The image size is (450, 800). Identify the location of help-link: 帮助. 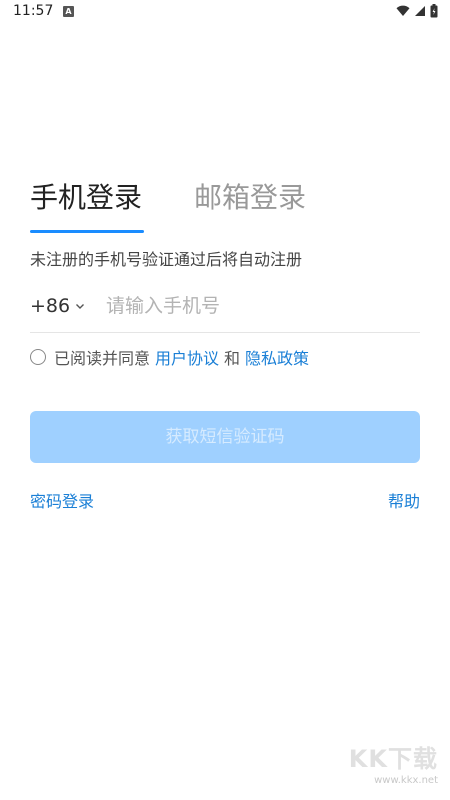
(404, 500).